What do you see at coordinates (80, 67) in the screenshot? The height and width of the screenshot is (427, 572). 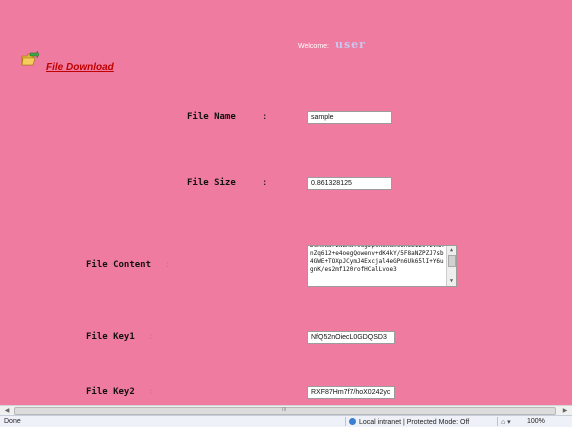 I see `page-title: File Download` at bounding box center [80, 67].